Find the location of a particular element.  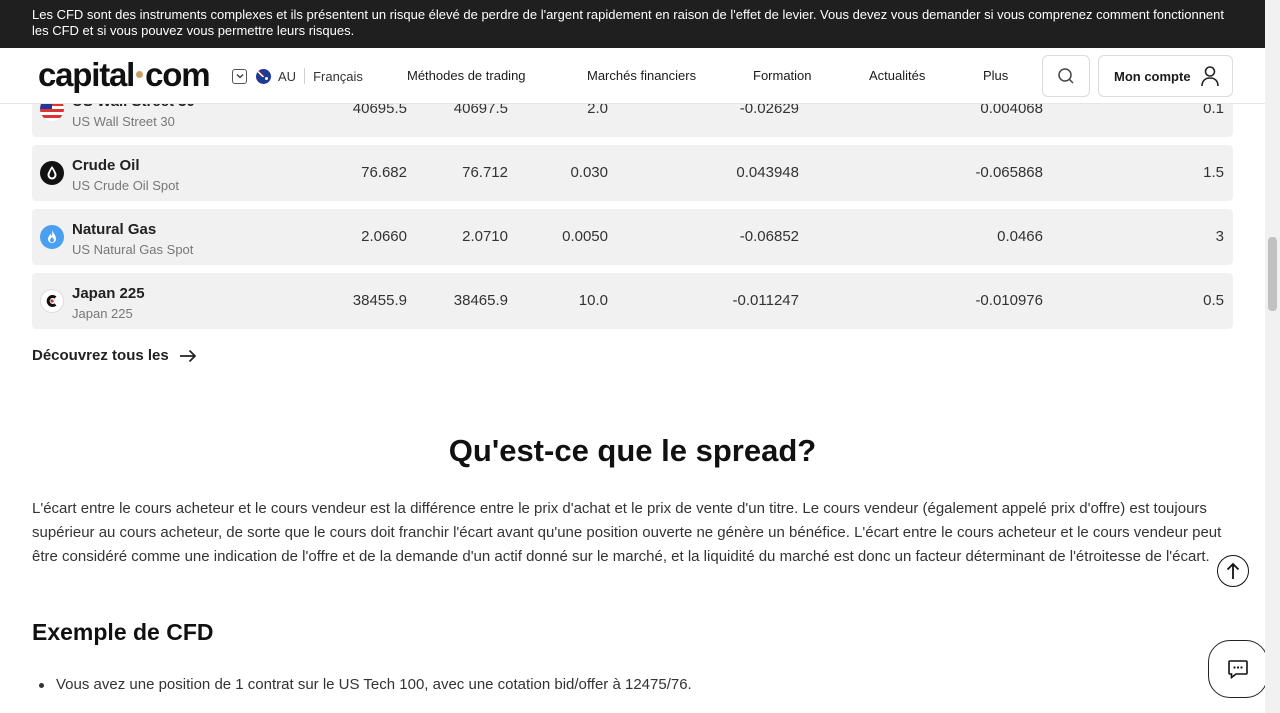

oil-drop-icon is located at coordinates (52, 173).